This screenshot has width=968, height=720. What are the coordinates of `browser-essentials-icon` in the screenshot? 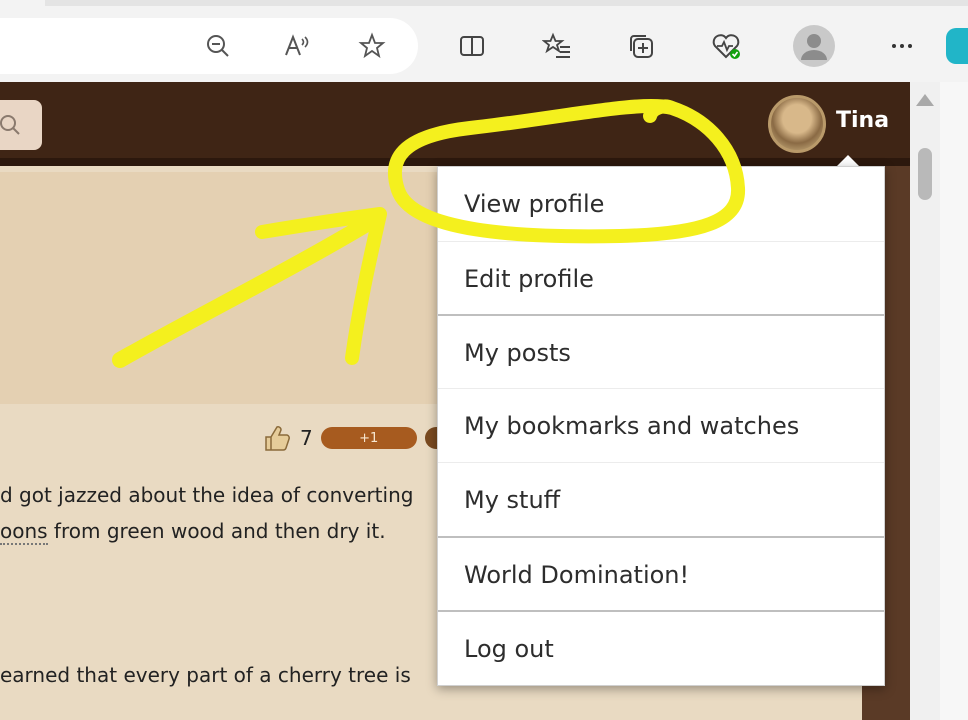 It's located at (726, 46).